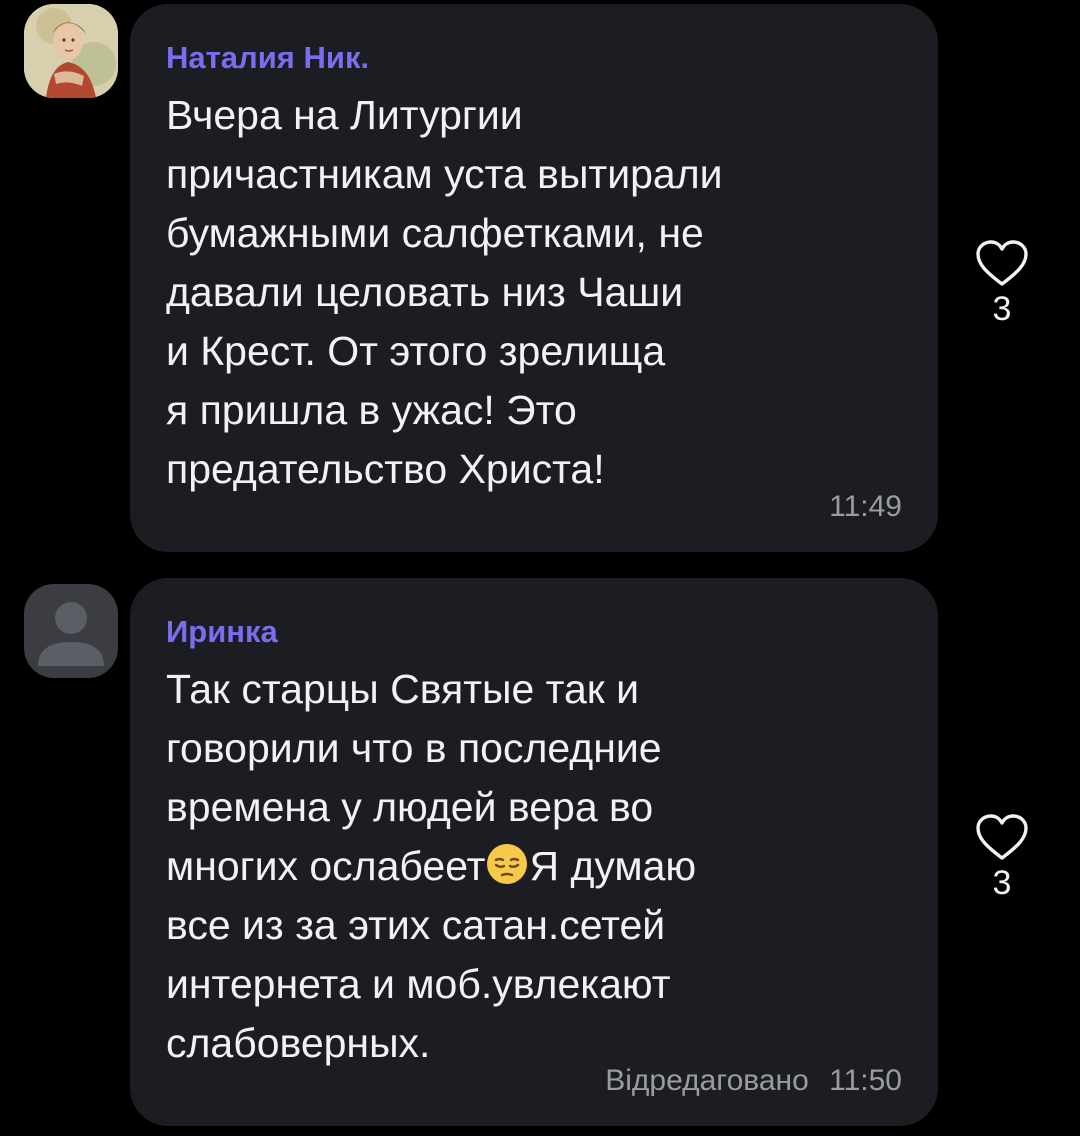 This screenshot has height=1136, width=1080. I want to click on comment-time: 11:49, so click(865, 506).